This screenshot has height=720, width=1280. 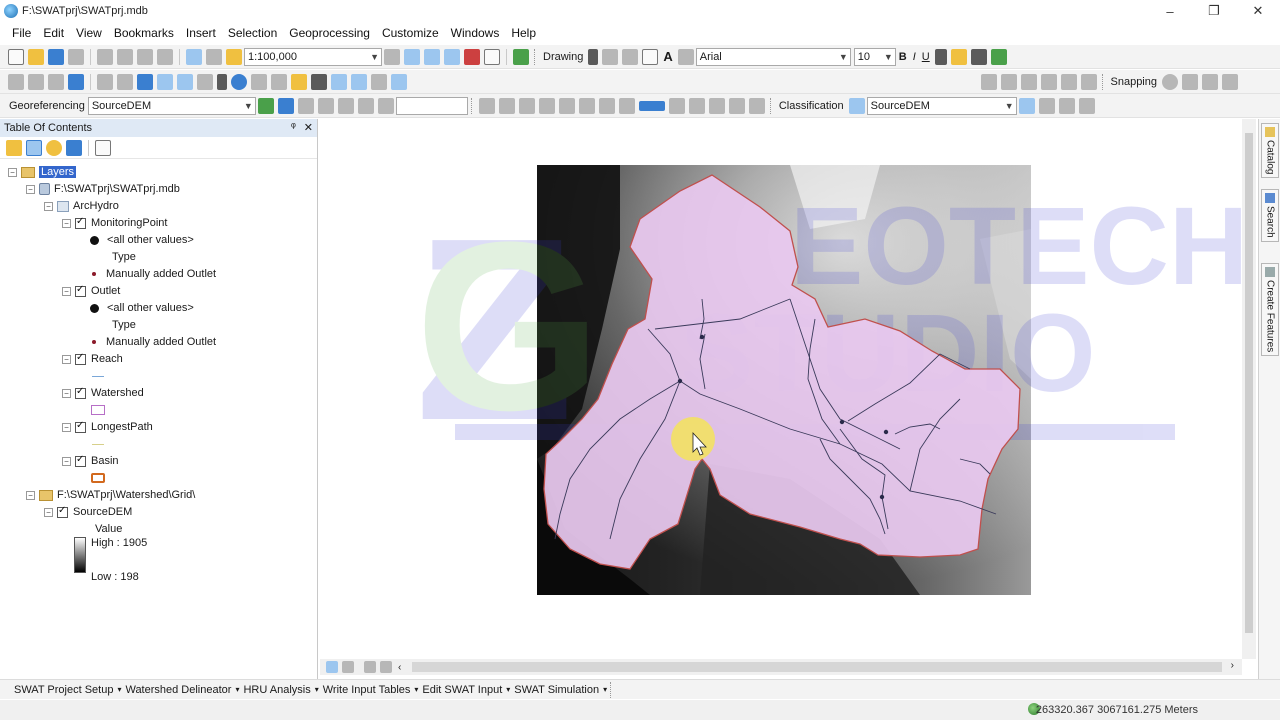 I want to click on drawing-menu: Drawing, so click(x=563, y=57).